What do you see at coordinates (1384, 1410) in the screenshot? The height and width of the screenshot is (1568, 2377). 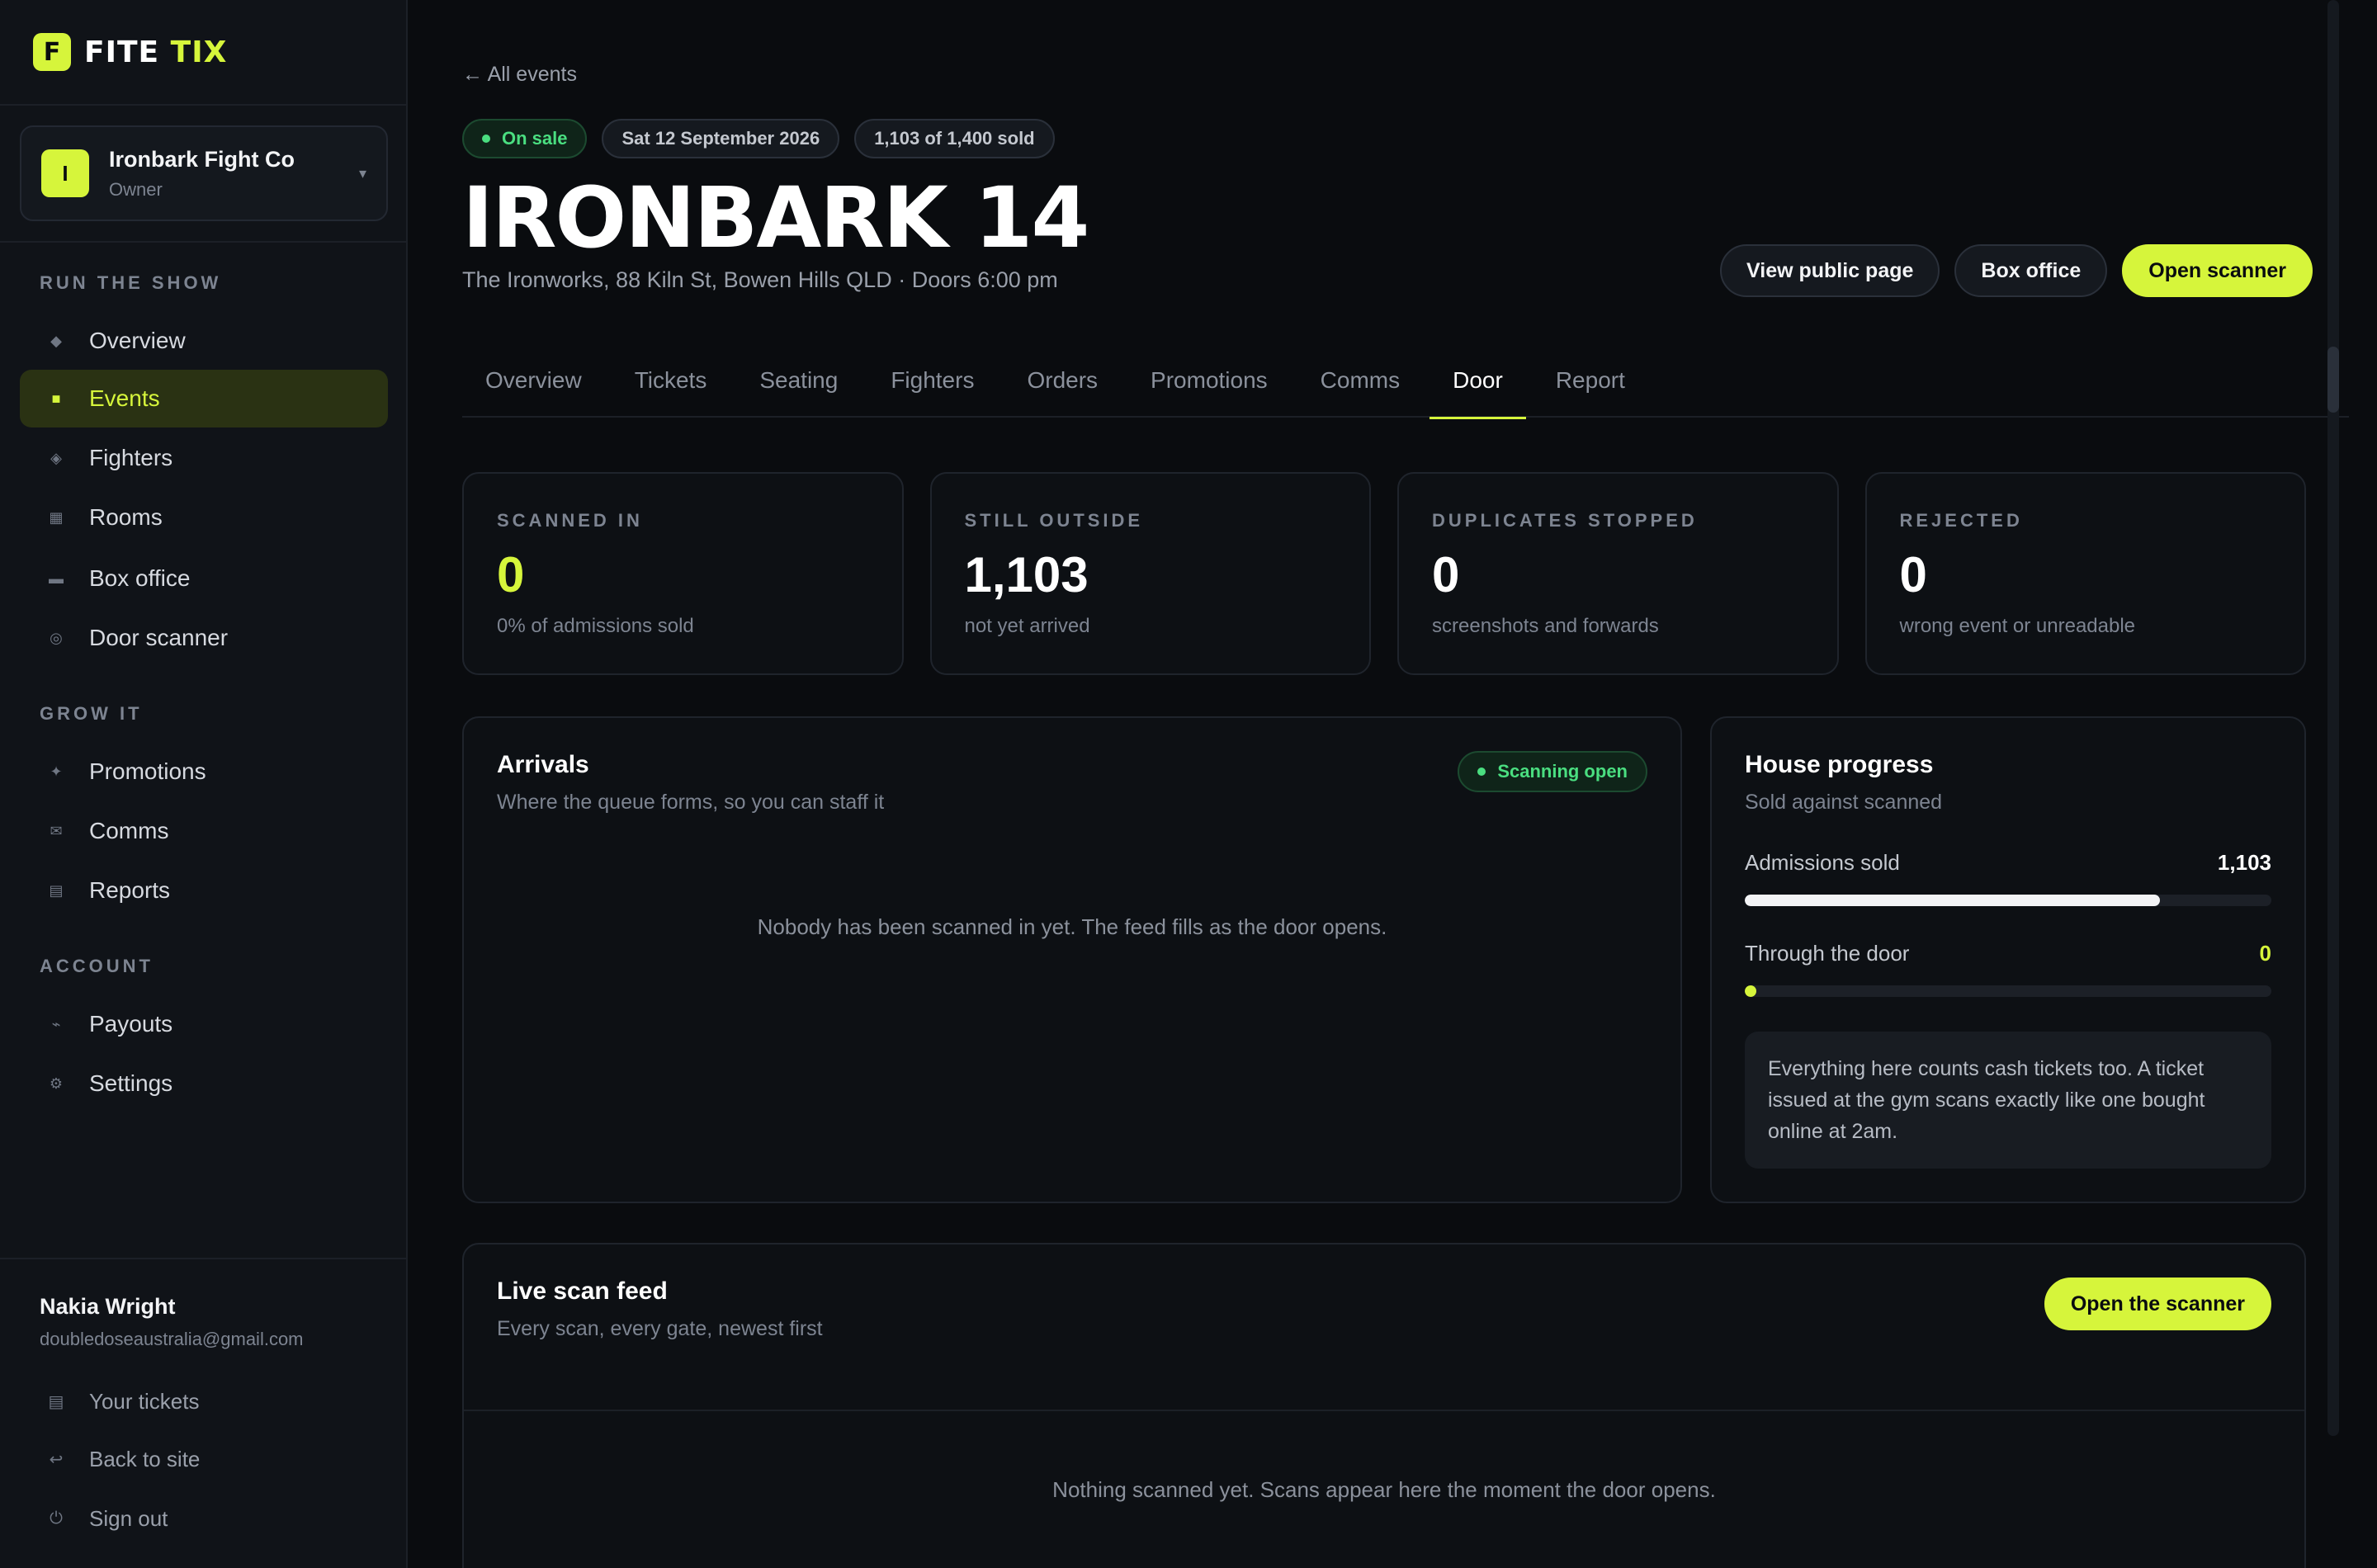 I see `feed-divider` at bounding box center [1384, 1410].